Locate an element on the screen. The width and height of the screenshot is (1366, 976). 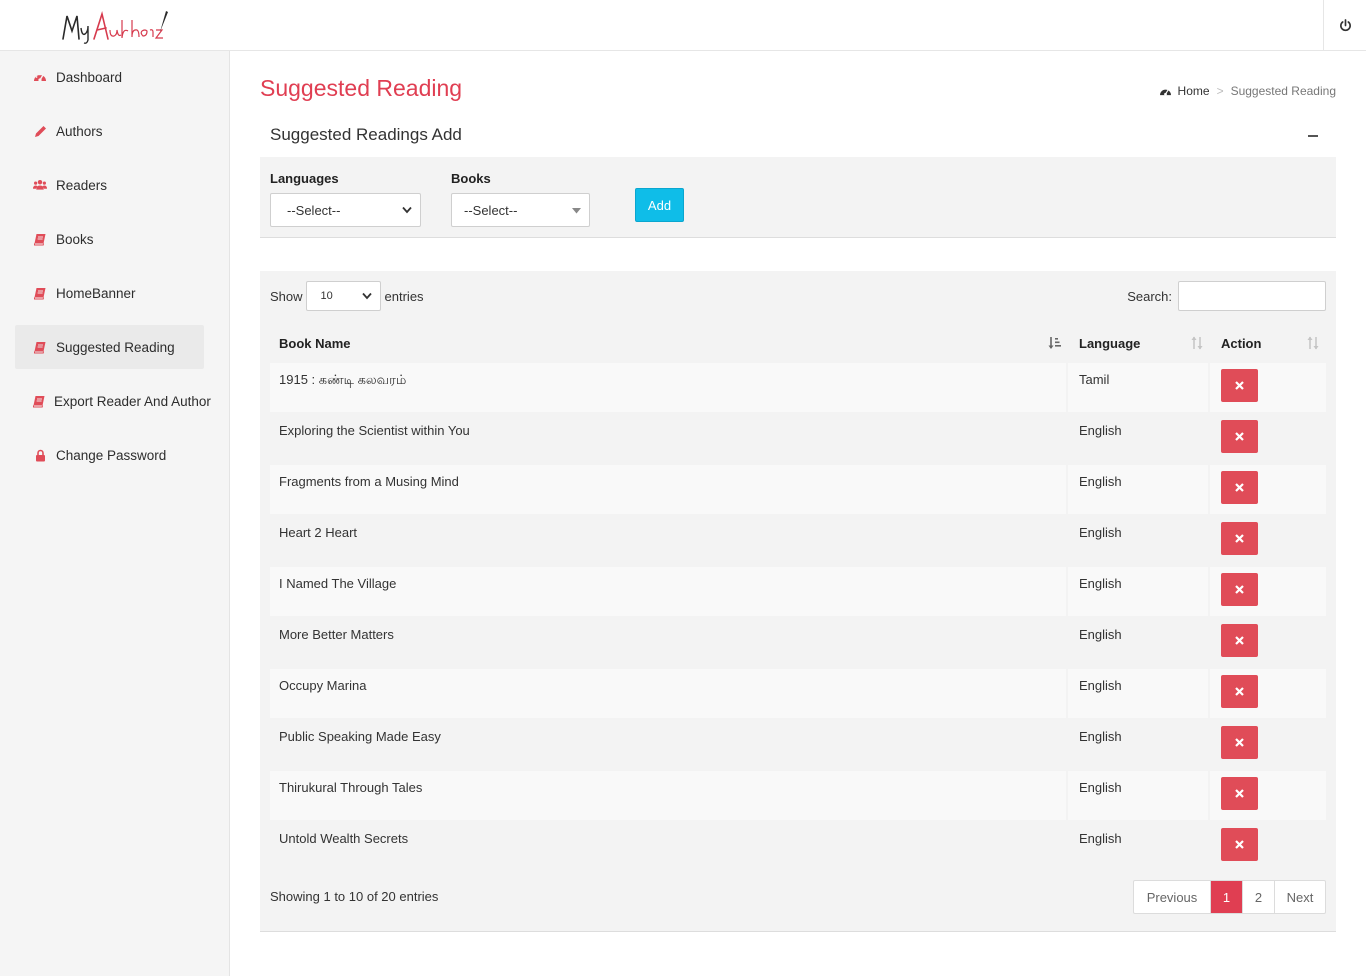
books-select-value: --Select-- is located at coordinates (491, 210).